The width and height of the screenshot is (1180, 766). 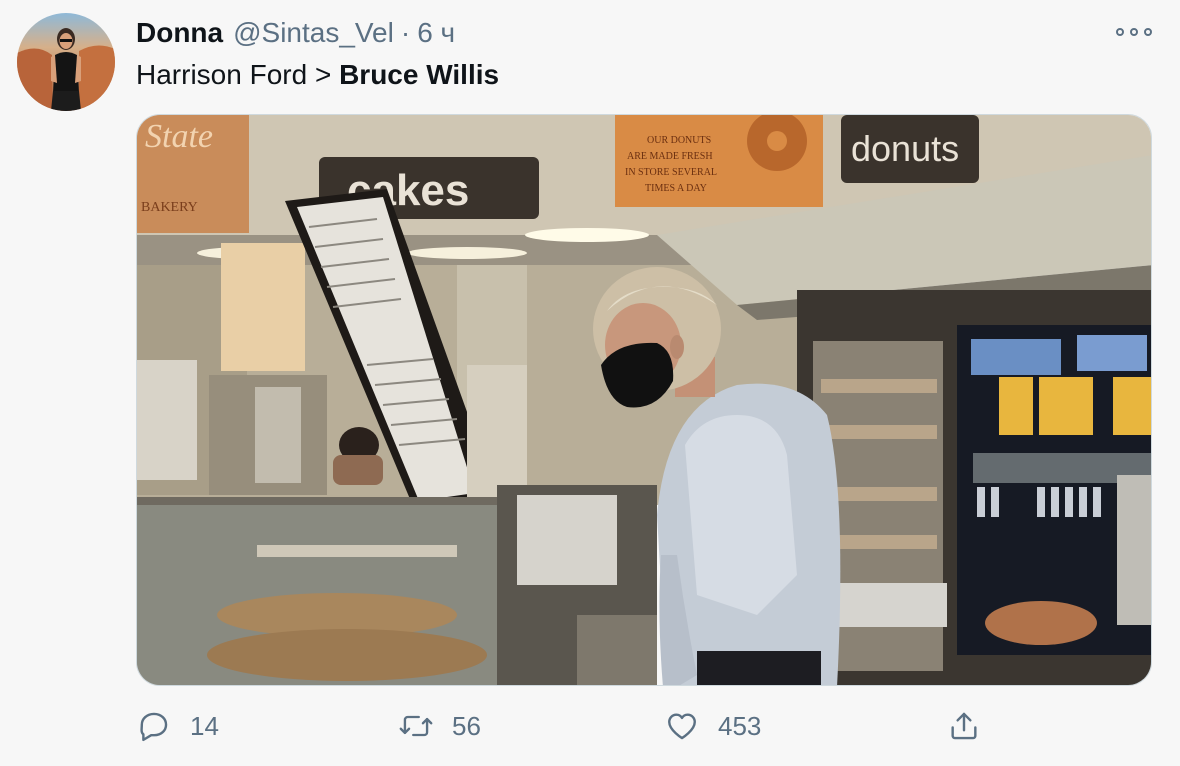 I want to click on sign-note-line4: TIMES A DAY, so click(x=676, y=188).